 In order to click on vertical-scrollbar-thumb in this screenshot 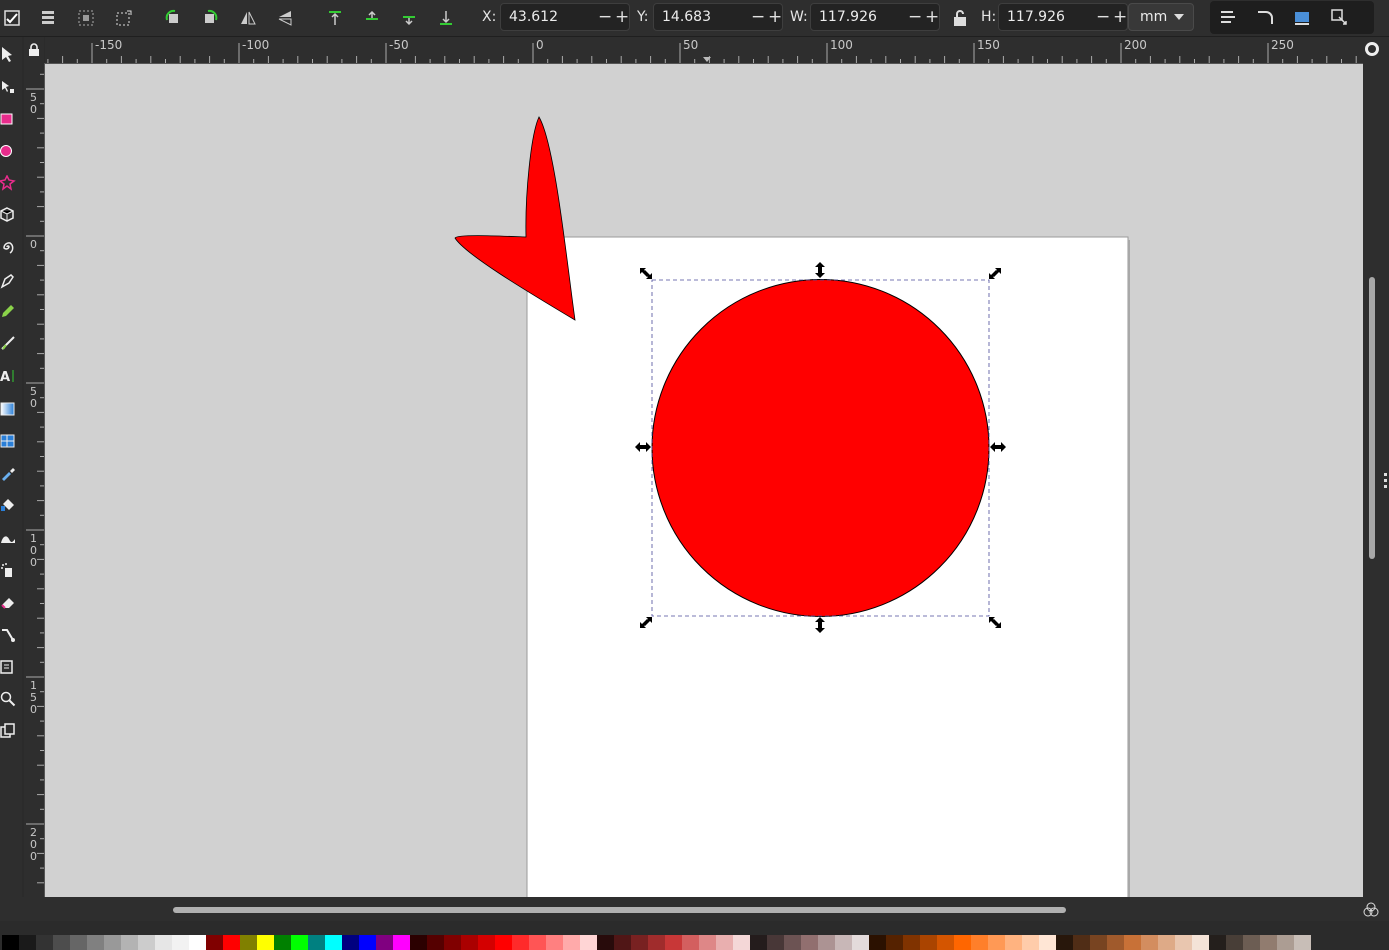, I will do `click(1372, 418)`.